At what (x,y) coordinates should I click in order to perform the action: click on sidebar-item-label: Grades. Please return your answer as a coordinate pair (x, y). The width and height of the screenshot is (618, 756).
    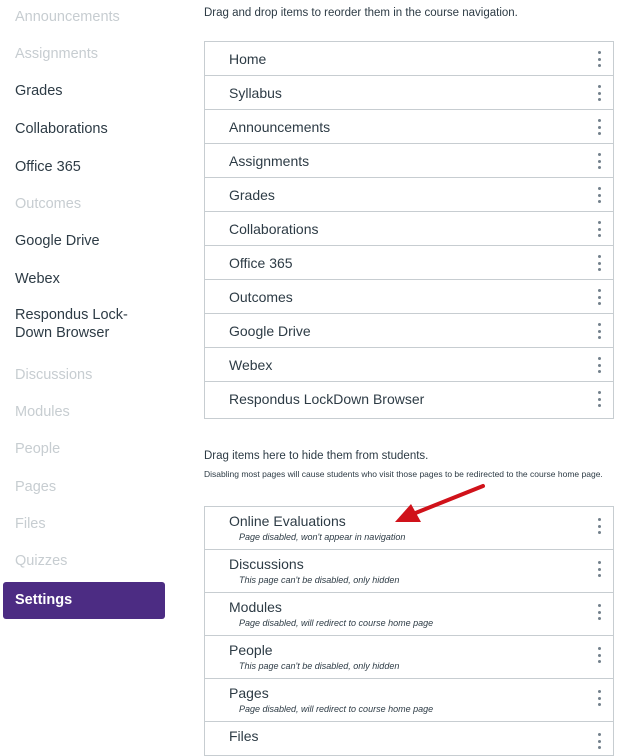
    Looking at the image, I should click on (39, 91).